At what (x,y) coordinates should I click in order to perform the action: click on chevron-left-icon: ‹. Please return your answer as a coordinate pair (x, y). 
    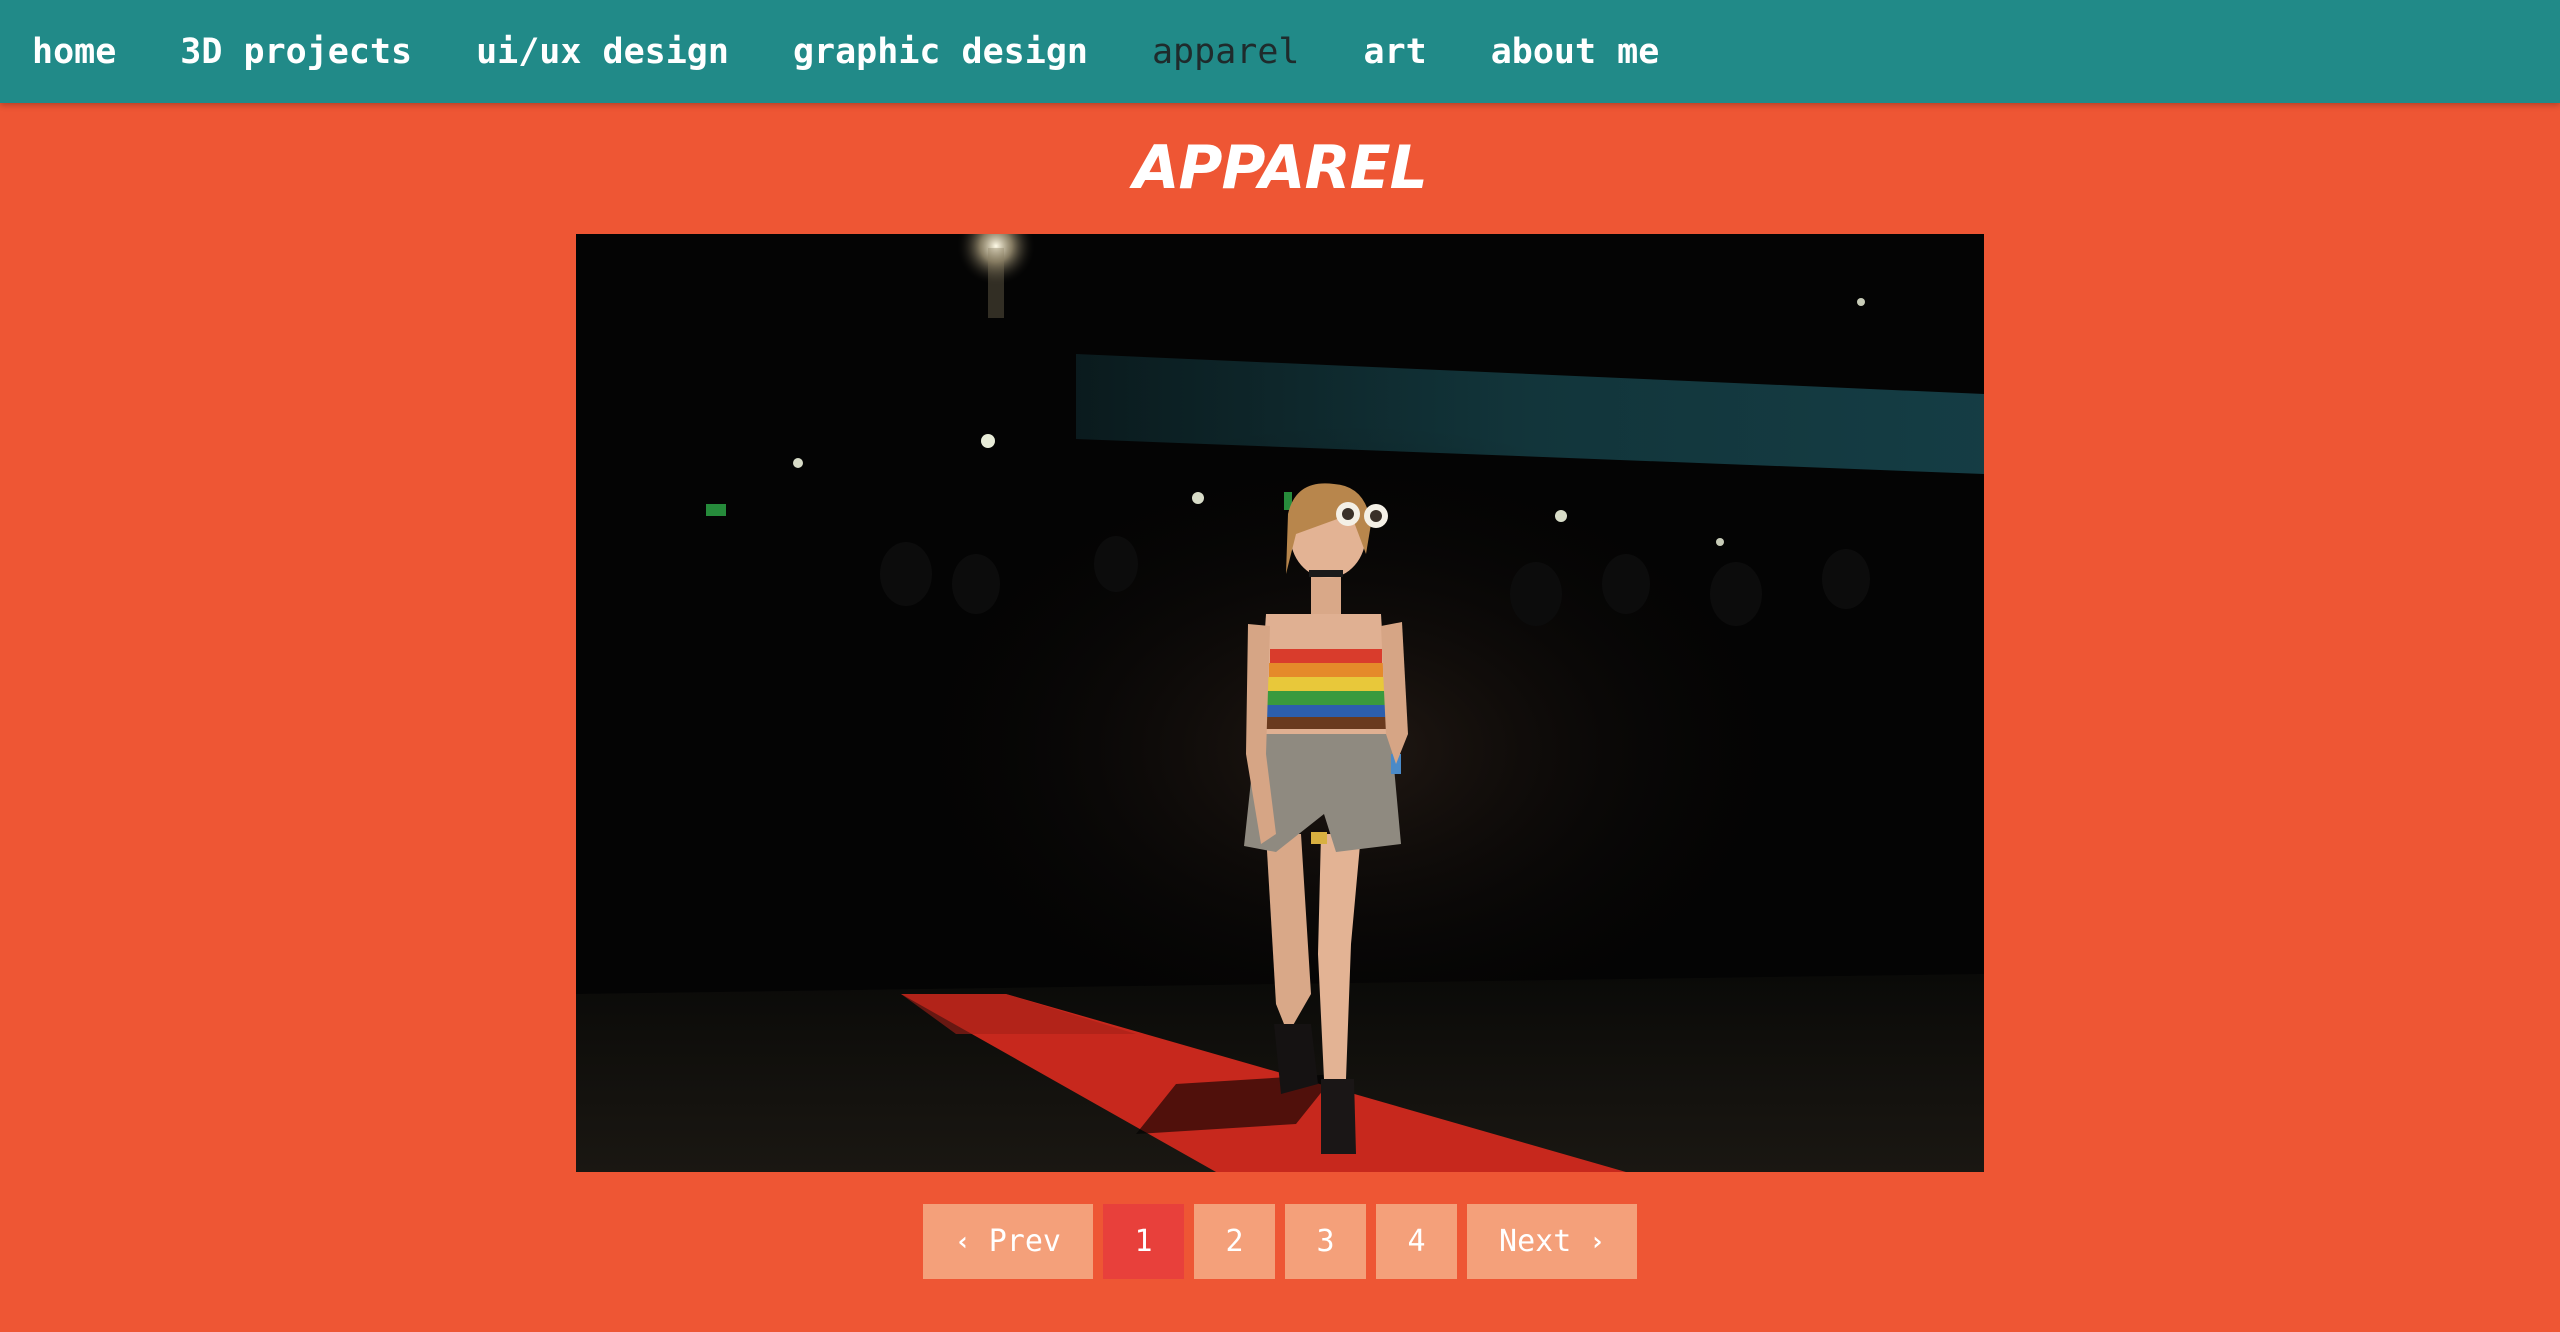
    Looking at the image, I should click on (963, 1241).